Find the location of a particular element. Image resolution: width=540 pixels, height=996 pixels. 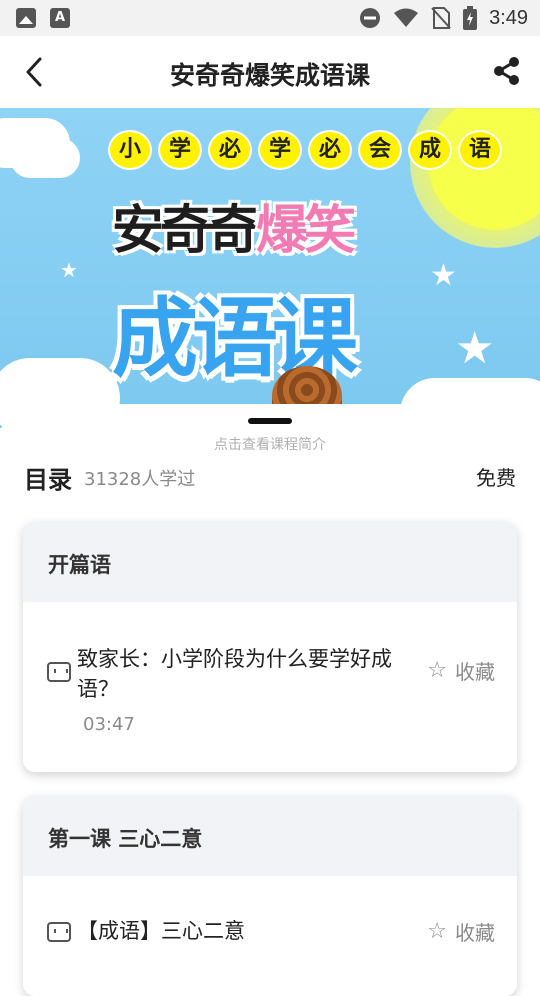

lesson-title: 【成语】三心二意 is located at coordinates (161, 931).